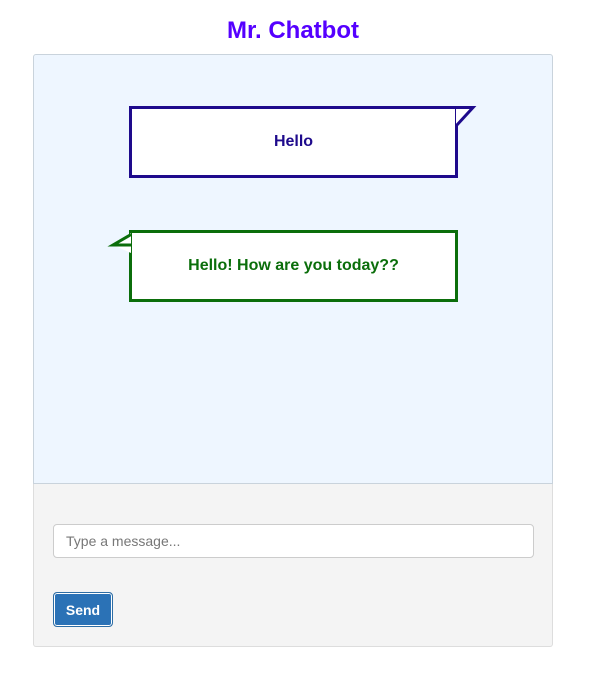 The height and width of the screenshot is (685, 593). I want to click on user-message-bubble: Hello, so click(303, 142).